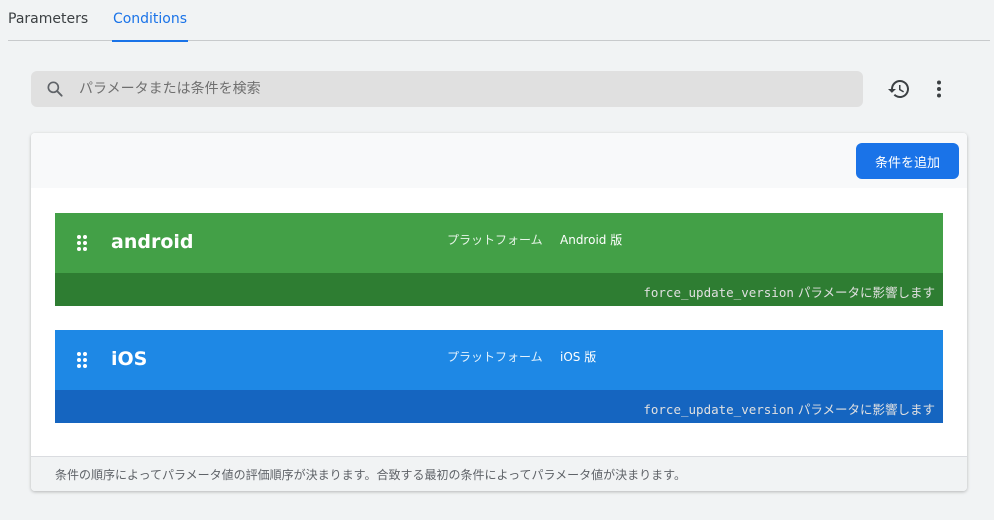 Image resolution: width=994 pixels, height=520 pixels. I want to click on search-bar, so click(447, 89).